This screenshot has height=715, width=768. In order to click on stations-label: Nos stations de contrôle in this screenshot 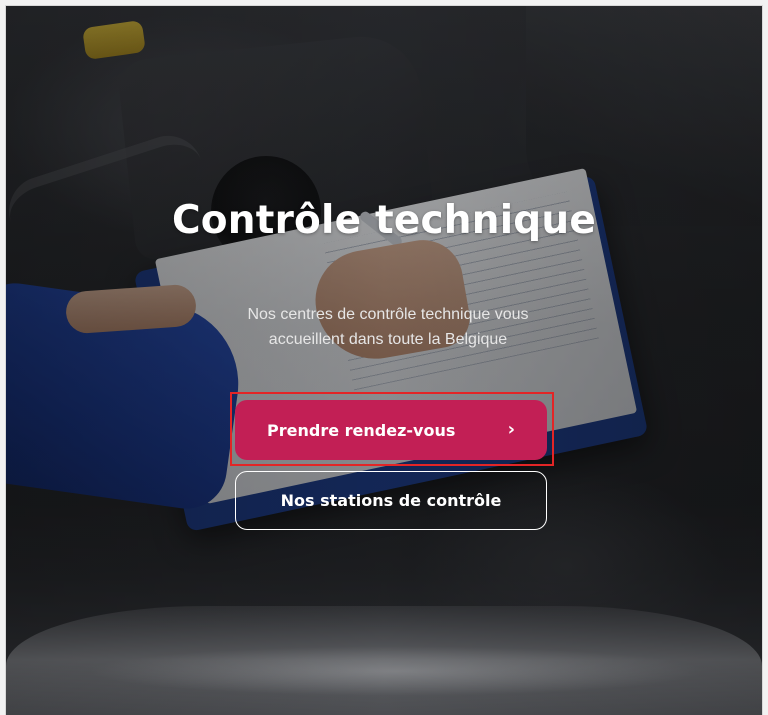, I will do `click(391, 500)`.